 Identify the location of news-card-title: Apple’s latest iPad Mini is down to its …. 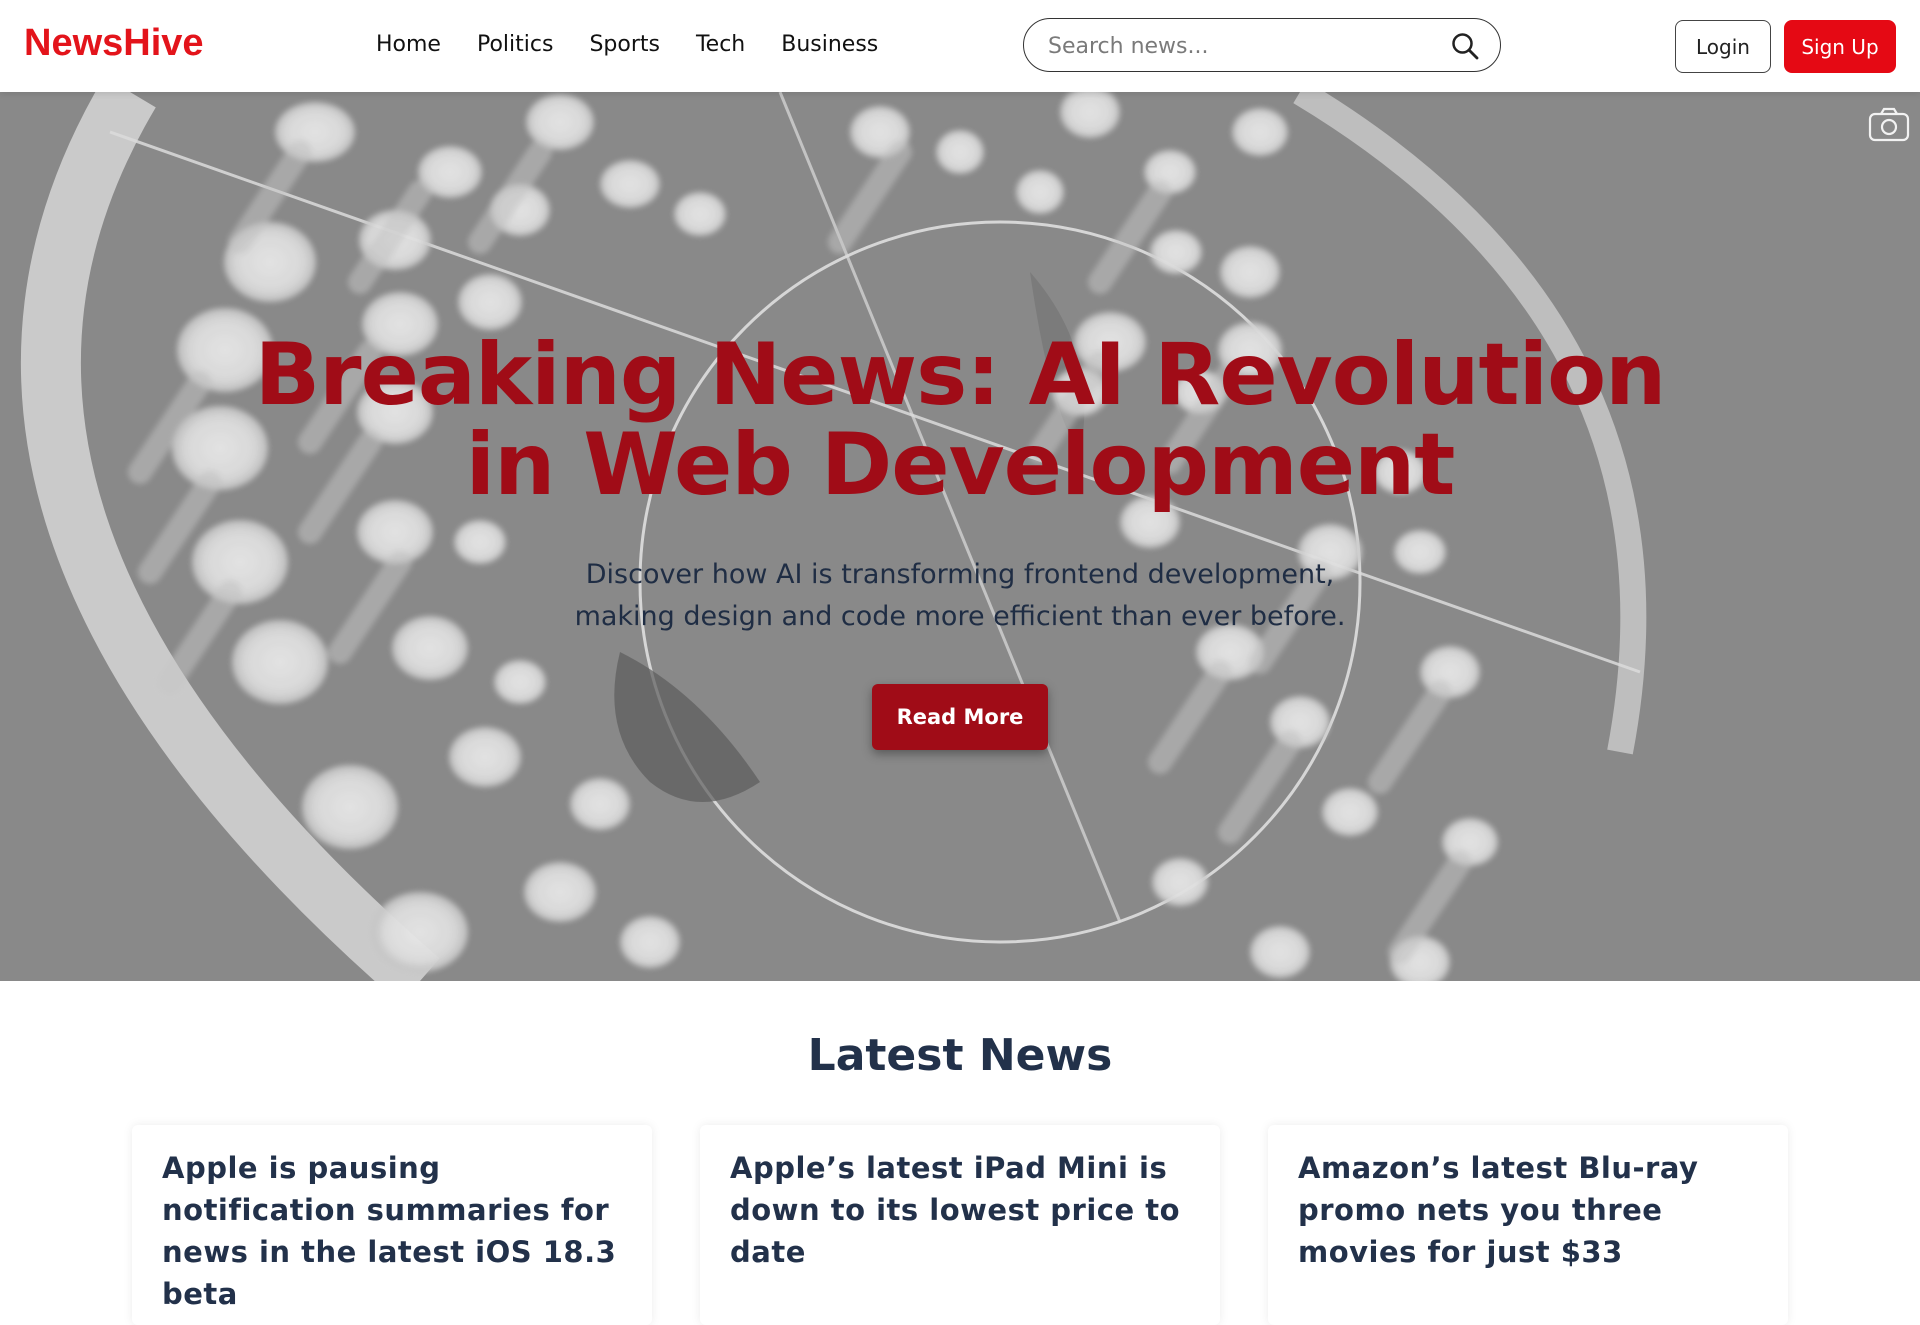
(965, 1210).